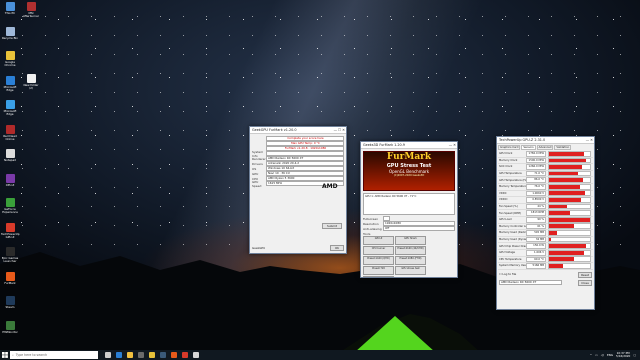  What do you see at coordinates (591, 355) in the screenshot?
I see `chevron-up-icon: ^` at bounding box center [591, 355].